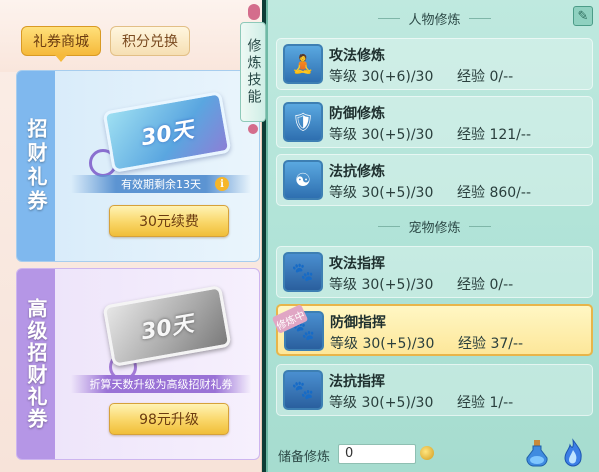 The width and height of the screenshot is (599, 472). I want to click on skill-name: 法抗指挥, so click(357, 382).